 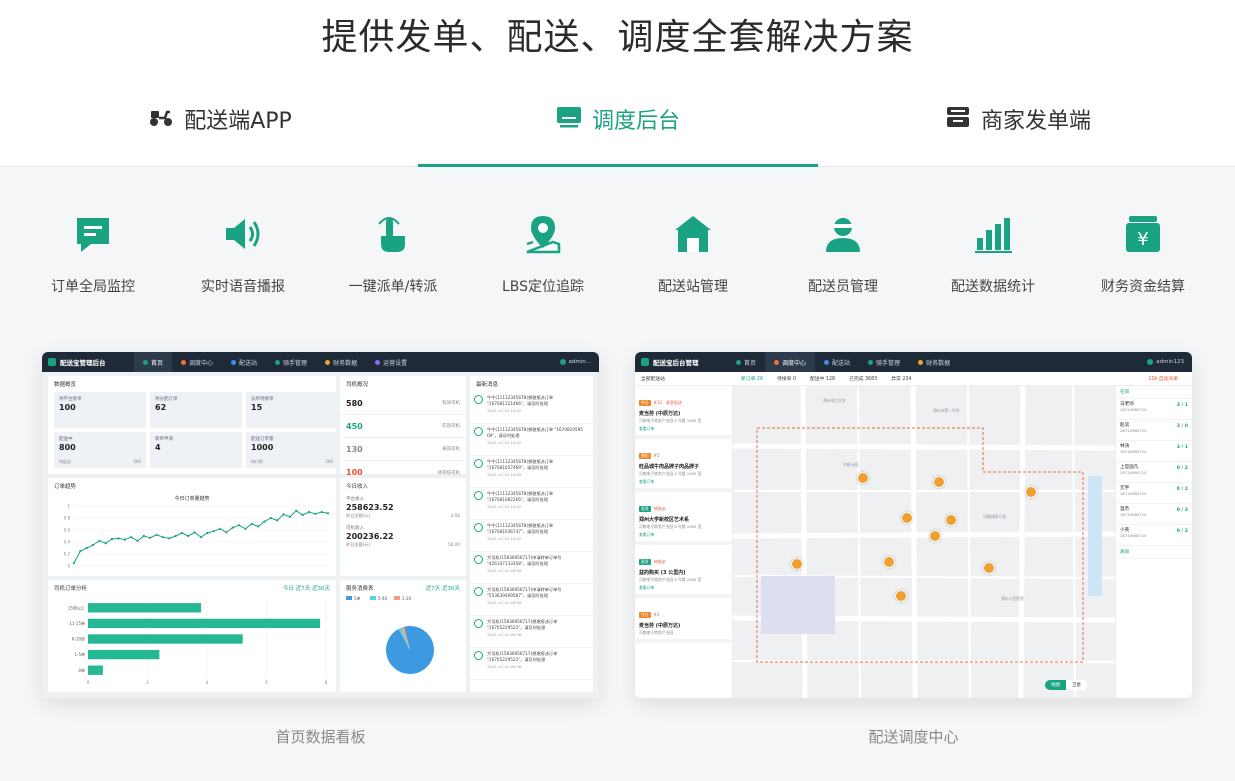 What do you see at coordinates (1154, 514) in the screenshot?
I see `rider-row: 温杰 18710980710 0 / 3` at bounding box center [1154, 514].